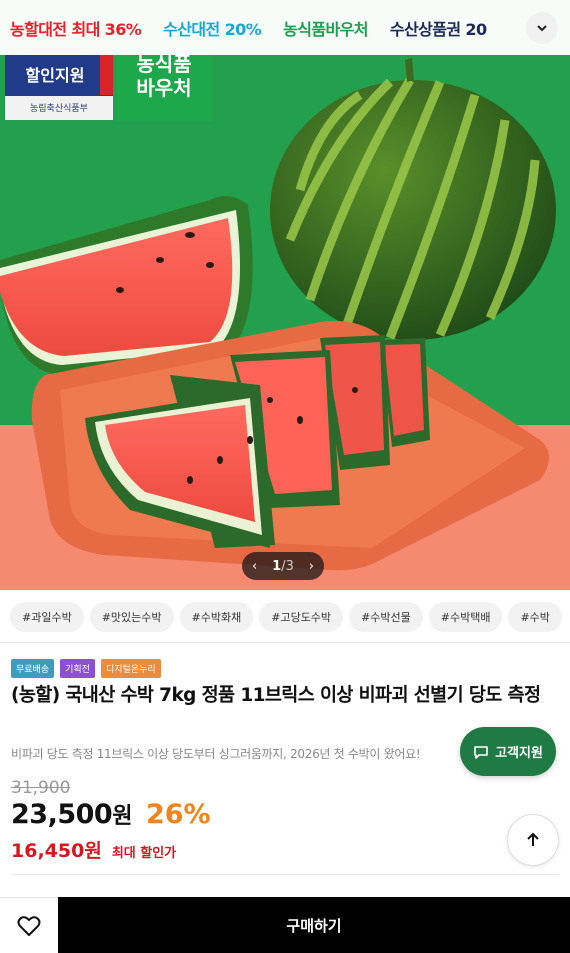  What do you see at coordinates (71, 814) in the screenshot?
I see `sale-price: 23,500원` at bounding box center [71, 814].